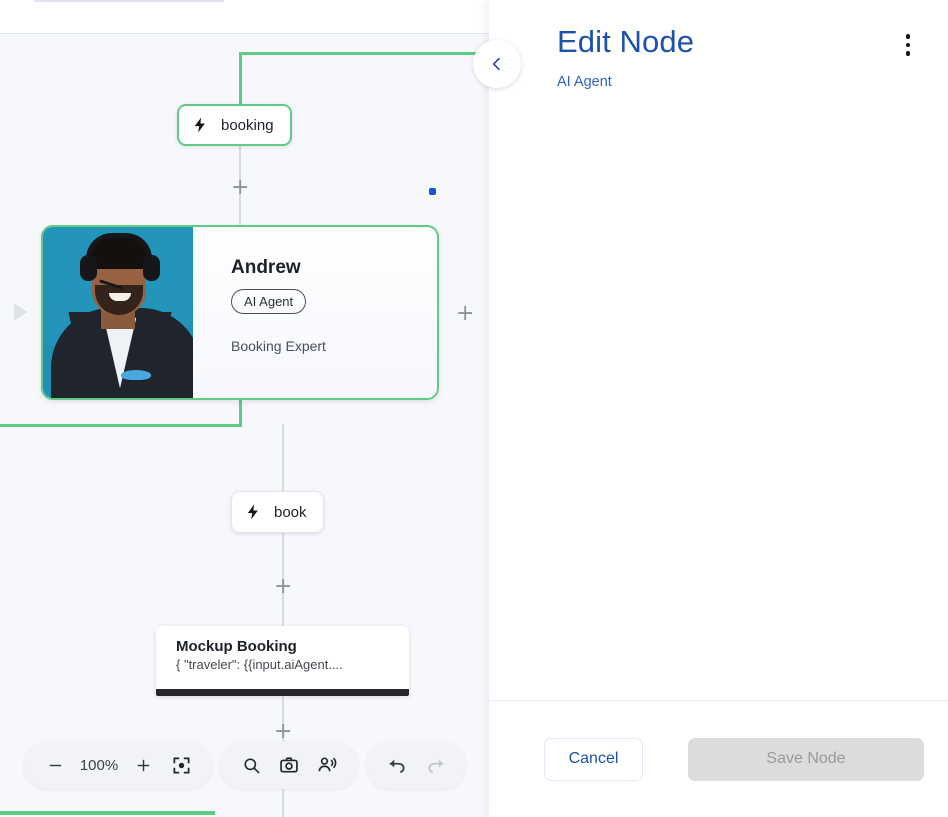 The height and width of the screenshot is (817, 948). Describe the element at coordinates (283, 732) in the screenshot. I see `add-node-handle-3: +` at that location.